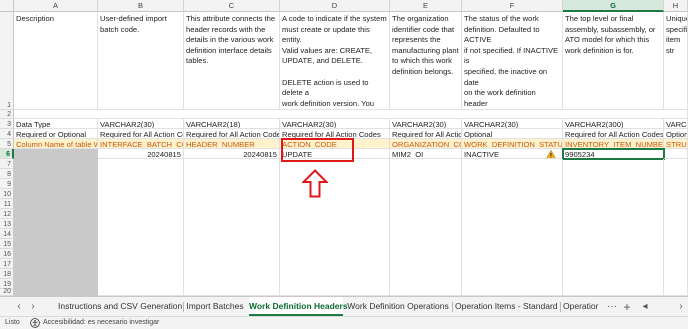 Image resolution: width=688 pixels, height=329 pixels. I want to click on column-header-d: D, so click(335, 6).